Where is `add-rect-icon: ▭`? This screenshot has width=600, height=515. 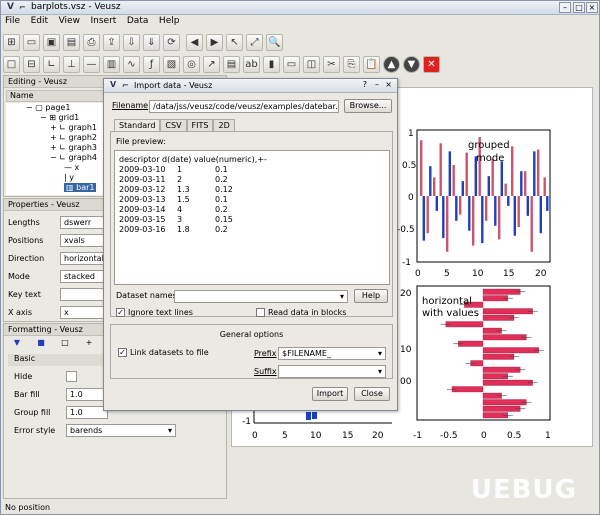 add-rect-icon: ▭ is located at coordinates (291, 64).